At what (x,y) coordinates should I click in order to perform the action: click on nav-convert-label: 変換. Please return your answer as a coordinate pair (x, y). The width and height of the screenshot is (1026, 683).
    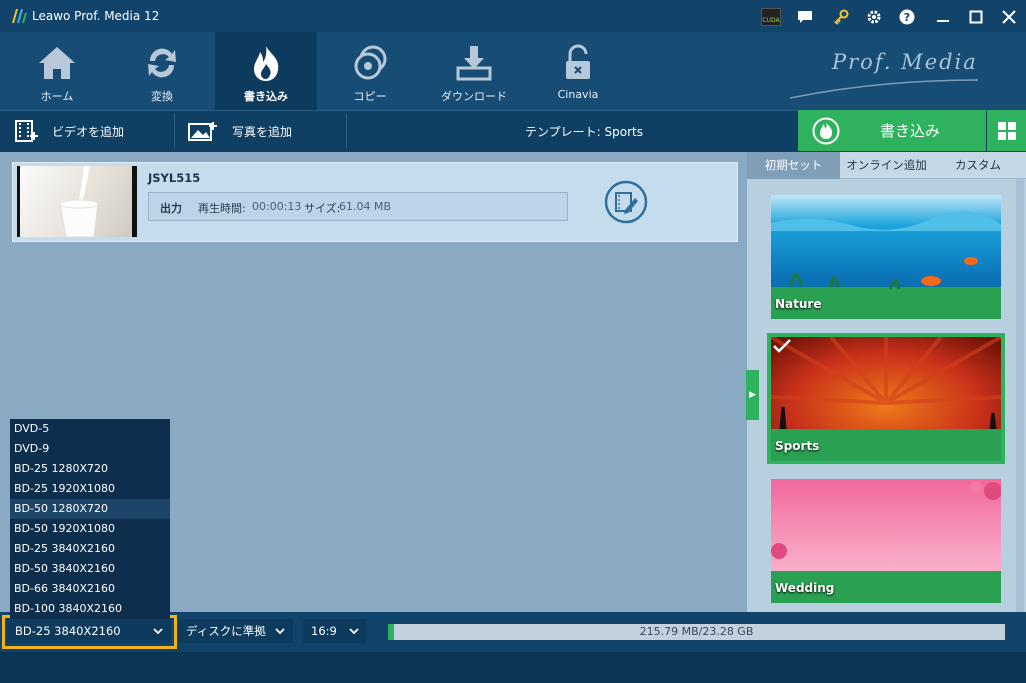
    Looking at the image, I should click on (162, 96).